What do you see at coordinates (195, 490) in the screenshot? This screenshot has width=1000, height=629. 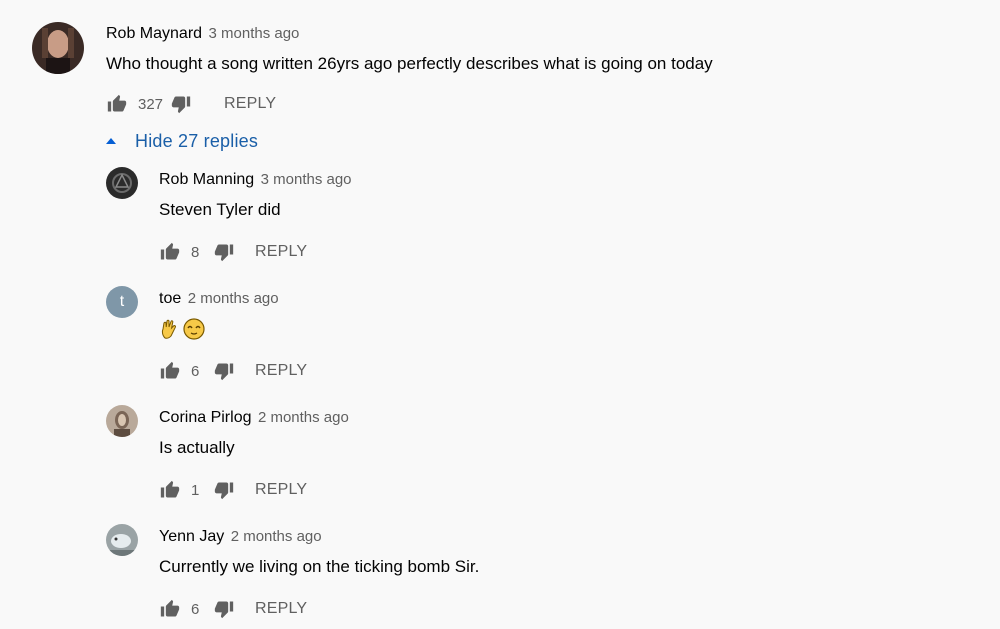 I see `like-count: 1` at bounding box center [195, 490].